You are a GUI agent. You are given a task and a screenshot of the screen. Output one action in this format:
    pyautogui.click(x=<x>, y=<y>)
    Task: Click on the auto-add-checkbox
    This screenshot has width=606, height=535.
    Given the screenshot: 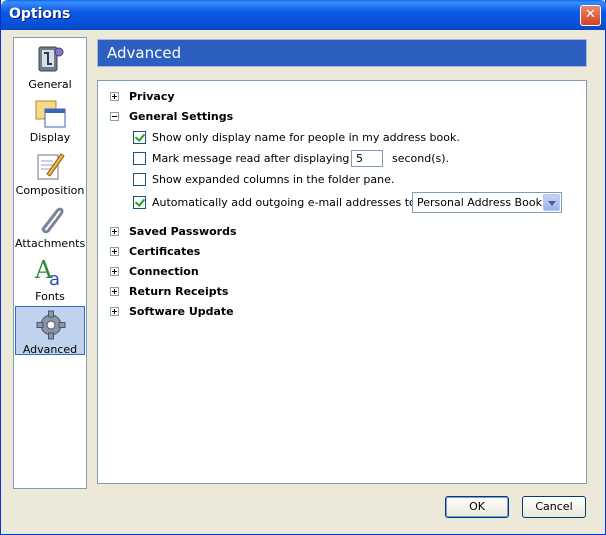 What is the action you would take?
    pyautogui.click(x=139, y=202)
    